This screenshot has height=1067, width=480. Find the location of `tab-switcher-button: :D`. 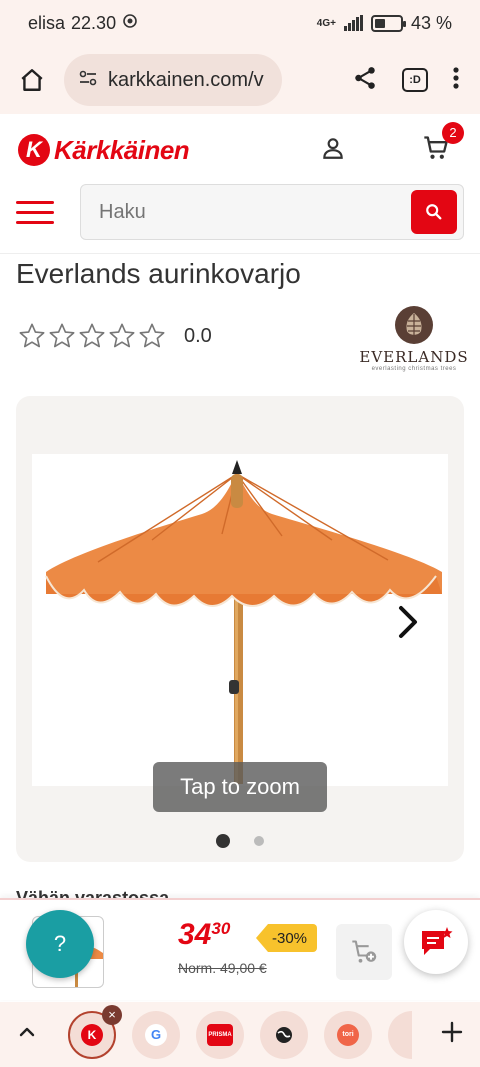

tab-switcher-button: :D is located at coordinates (415, 80).